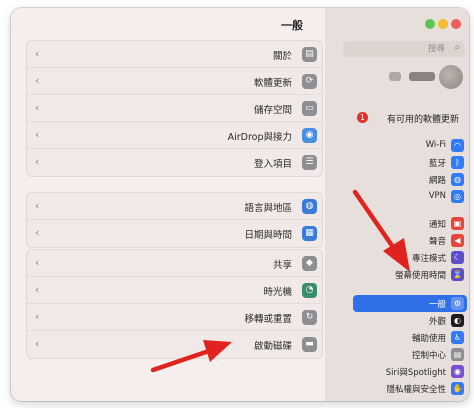 The height and width of the screenshot is (408, 474). I want to click on settings-row-label: 軟體更新, so click(272, 83).